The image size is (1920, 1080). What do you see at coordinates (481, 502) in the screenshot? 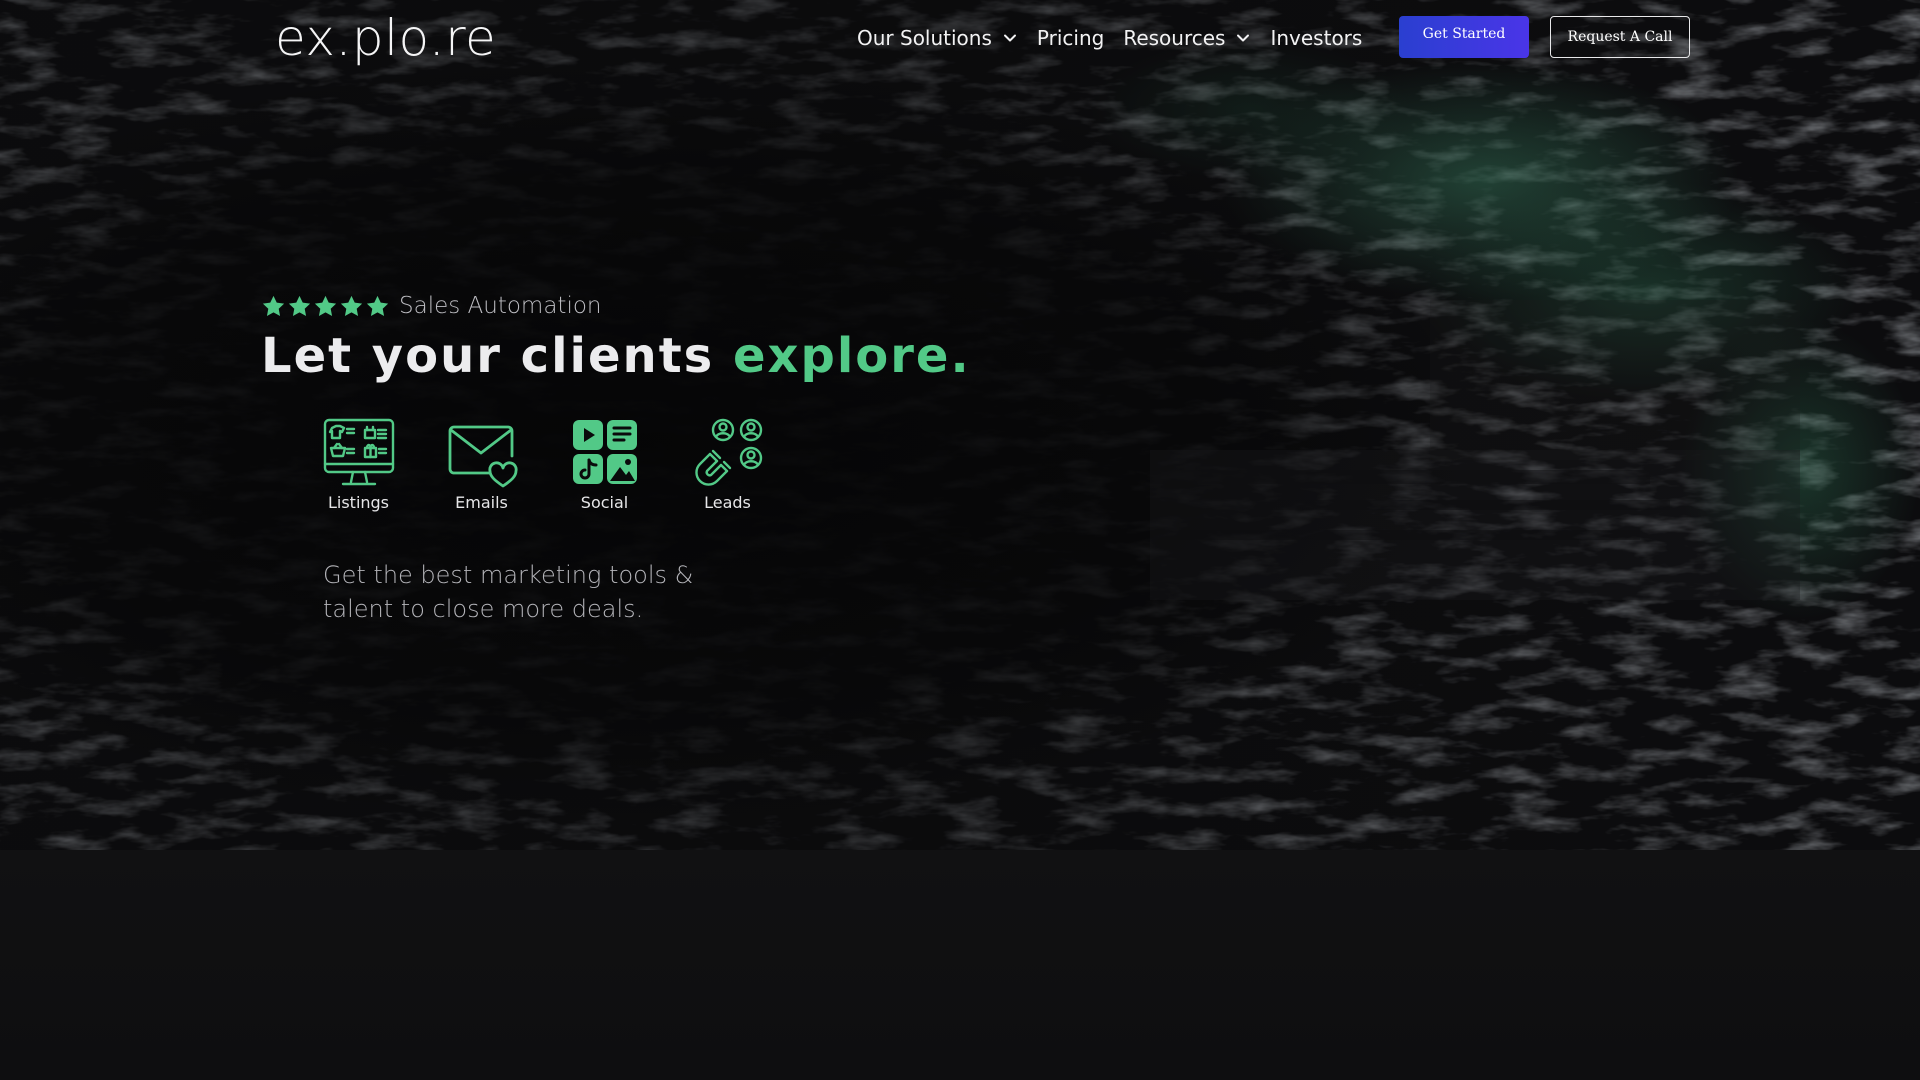
I see `feature-label: Emails` at bounding box center [481, 502].